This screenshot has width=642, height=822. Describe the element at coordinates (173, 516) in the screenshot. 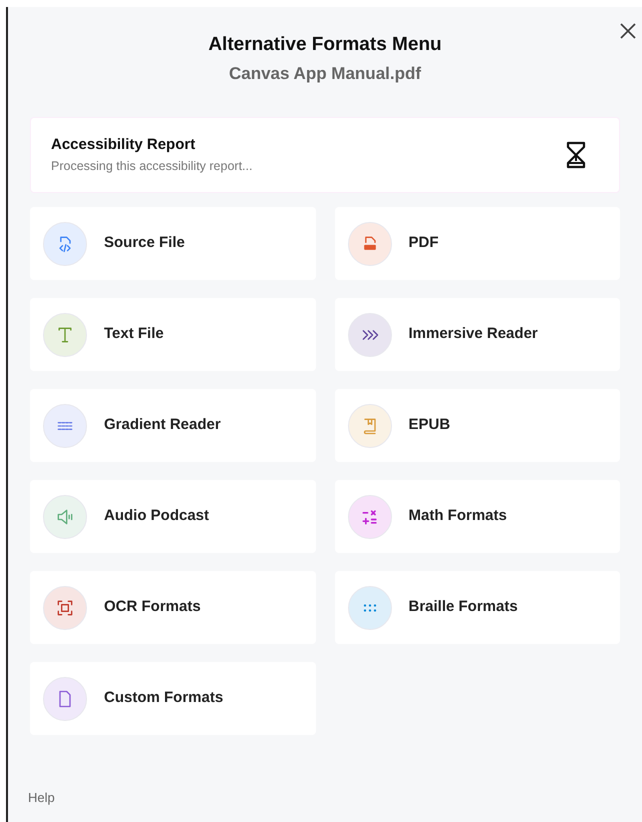

I see `format-option: Audio Podcast` at that location.